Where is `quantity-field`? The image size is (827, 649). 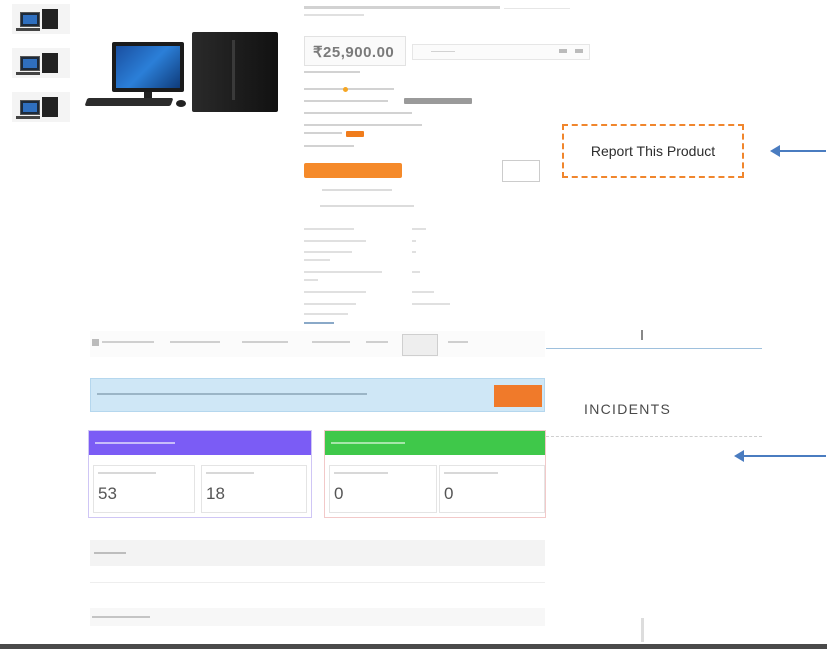
quantity-field is located at coordinates (501, 52).